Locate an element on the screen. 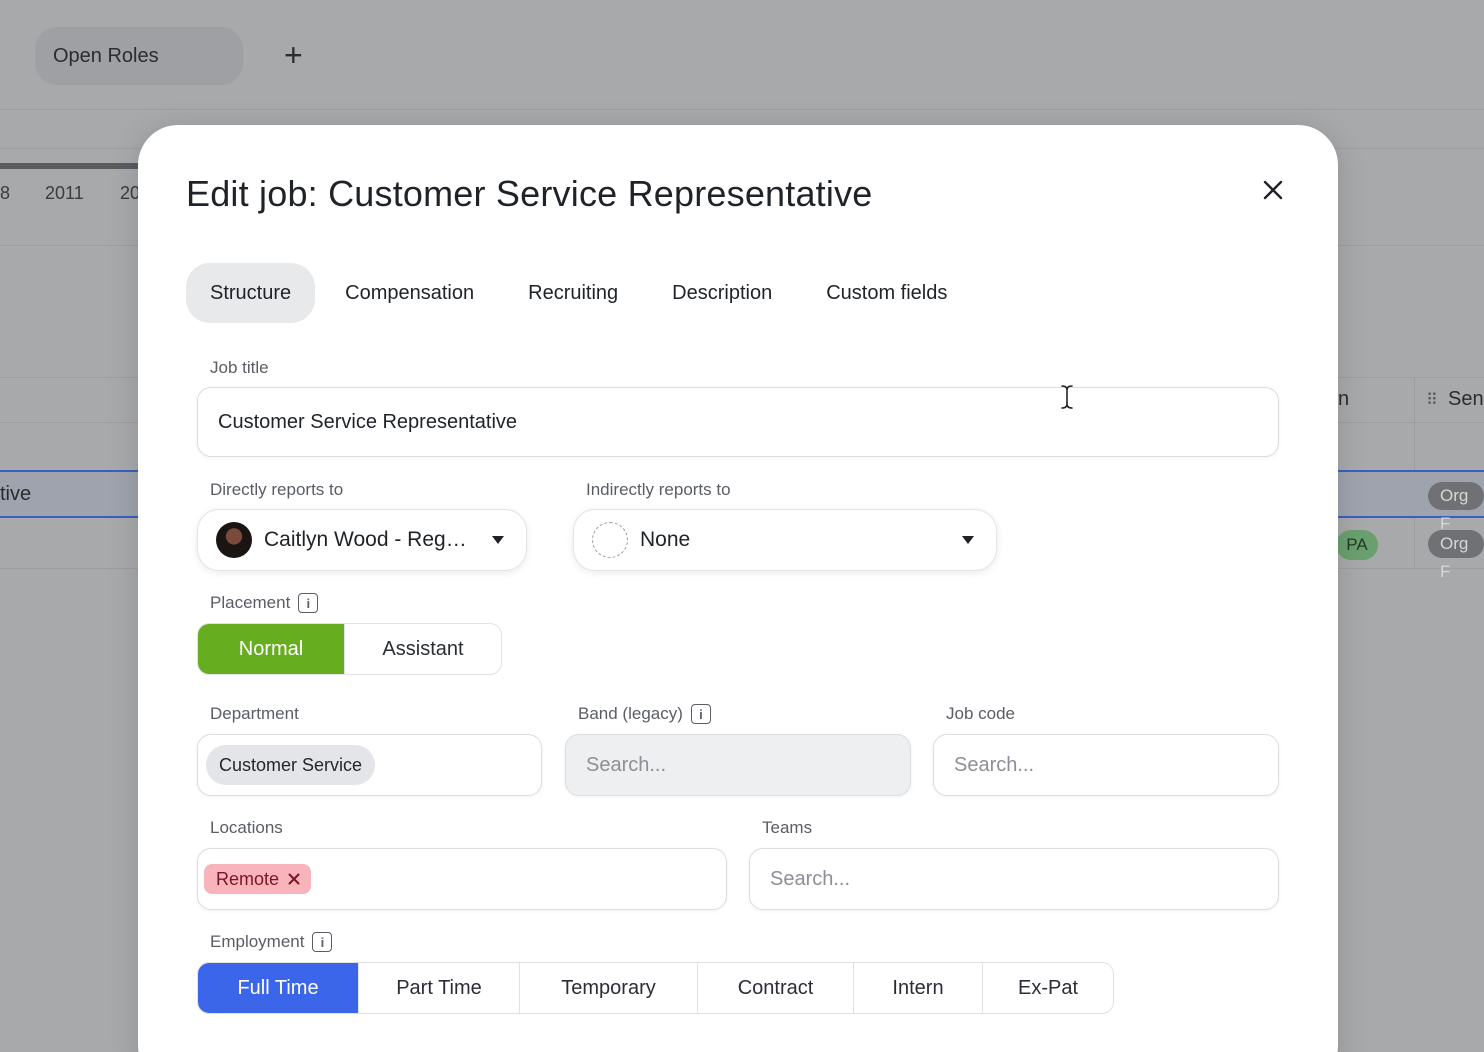 The image size is (1484, 1052). locations-label: Locations is located at coordinates (246, 828).